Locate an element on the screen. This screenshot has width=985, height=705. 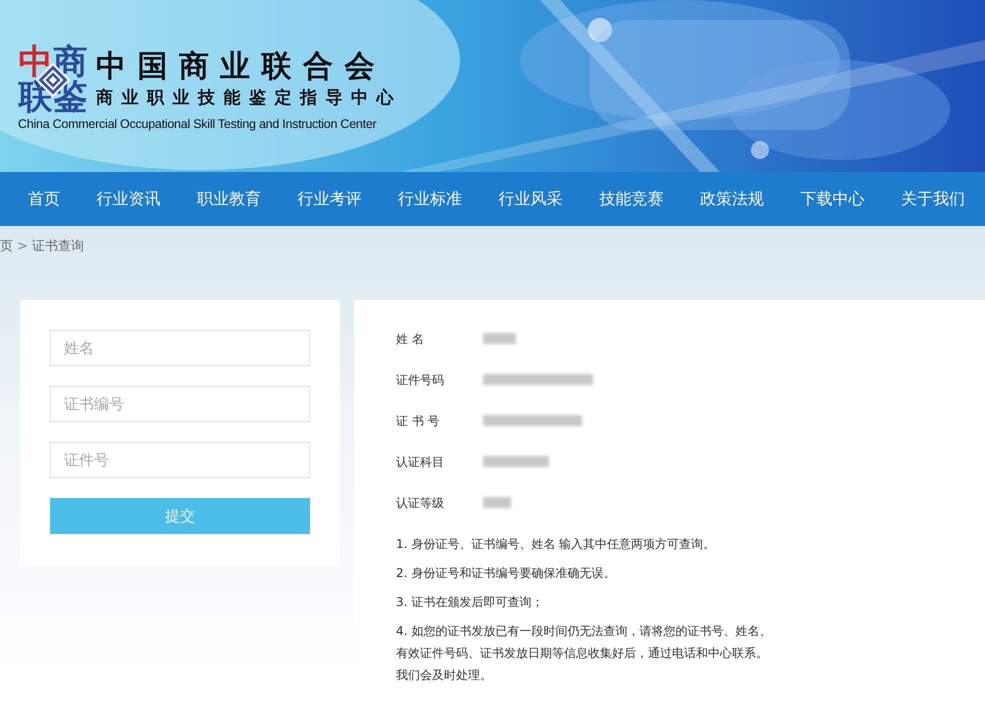
field-label: 证件号码 is located at coordinates (420, 380).